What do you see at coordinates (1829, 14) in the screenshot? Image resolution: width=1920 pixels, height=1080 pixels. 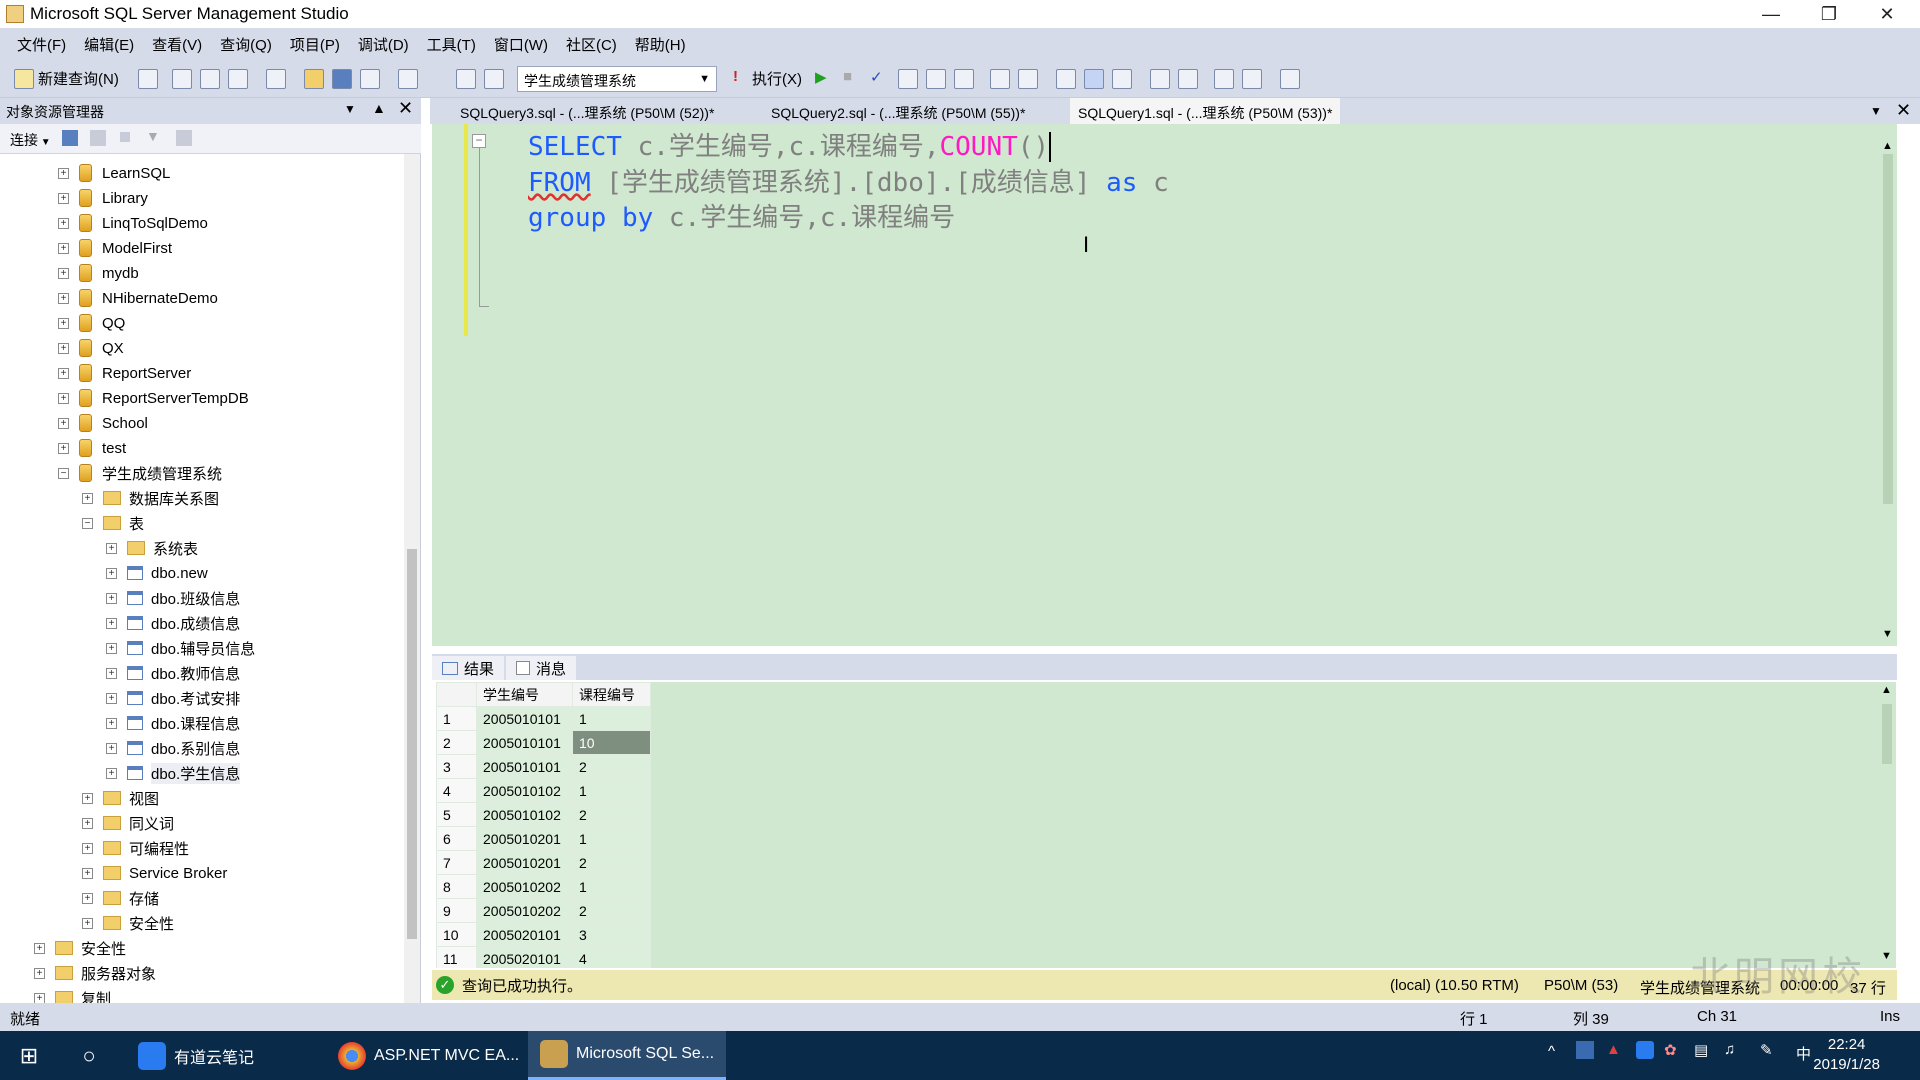 I see `restore-button: ❐` at bounding box center [1829, 14].